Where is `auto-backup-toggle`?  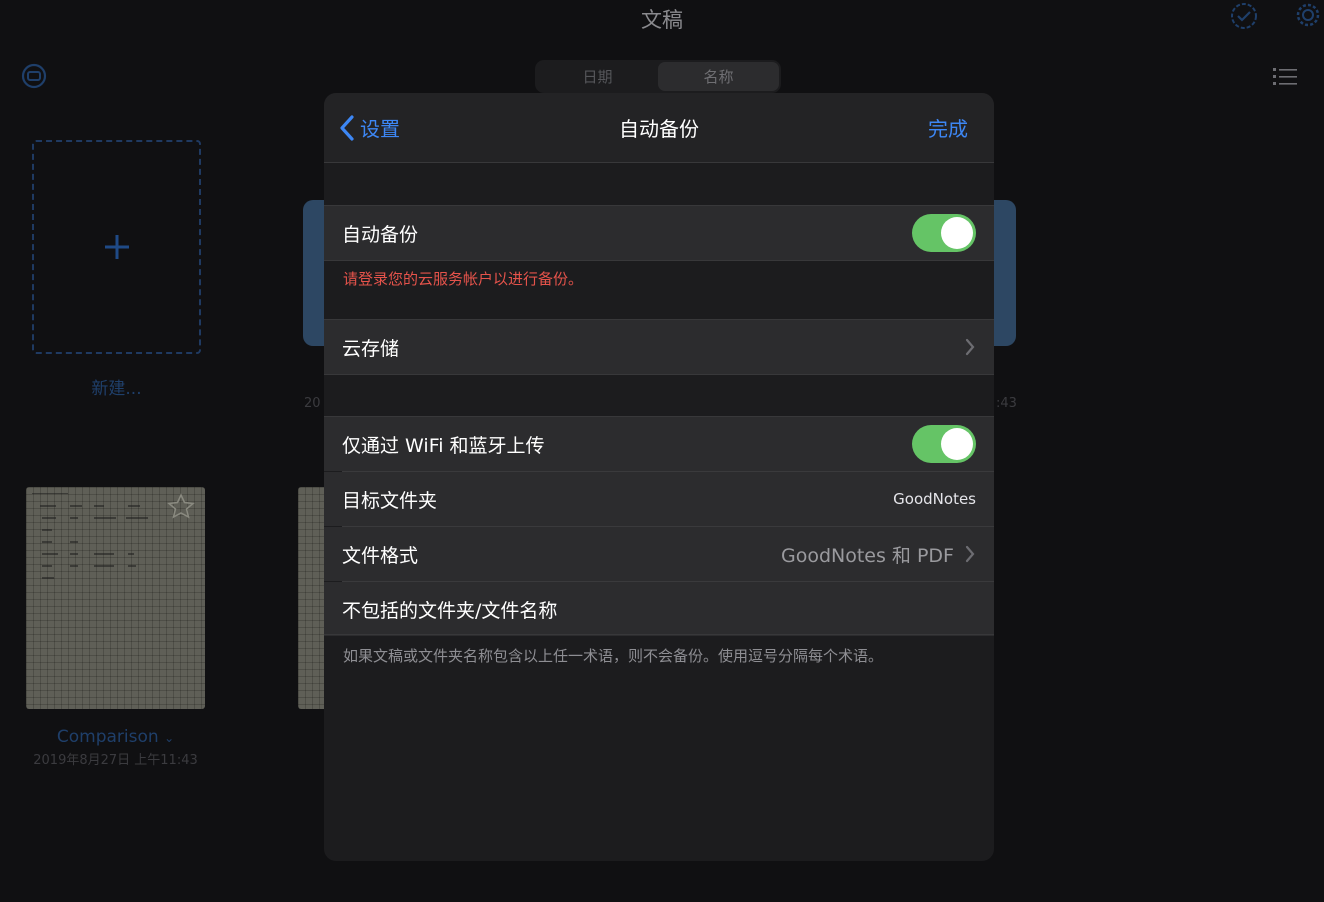 auto-backup-toggle is located at coordinates (944, 233).